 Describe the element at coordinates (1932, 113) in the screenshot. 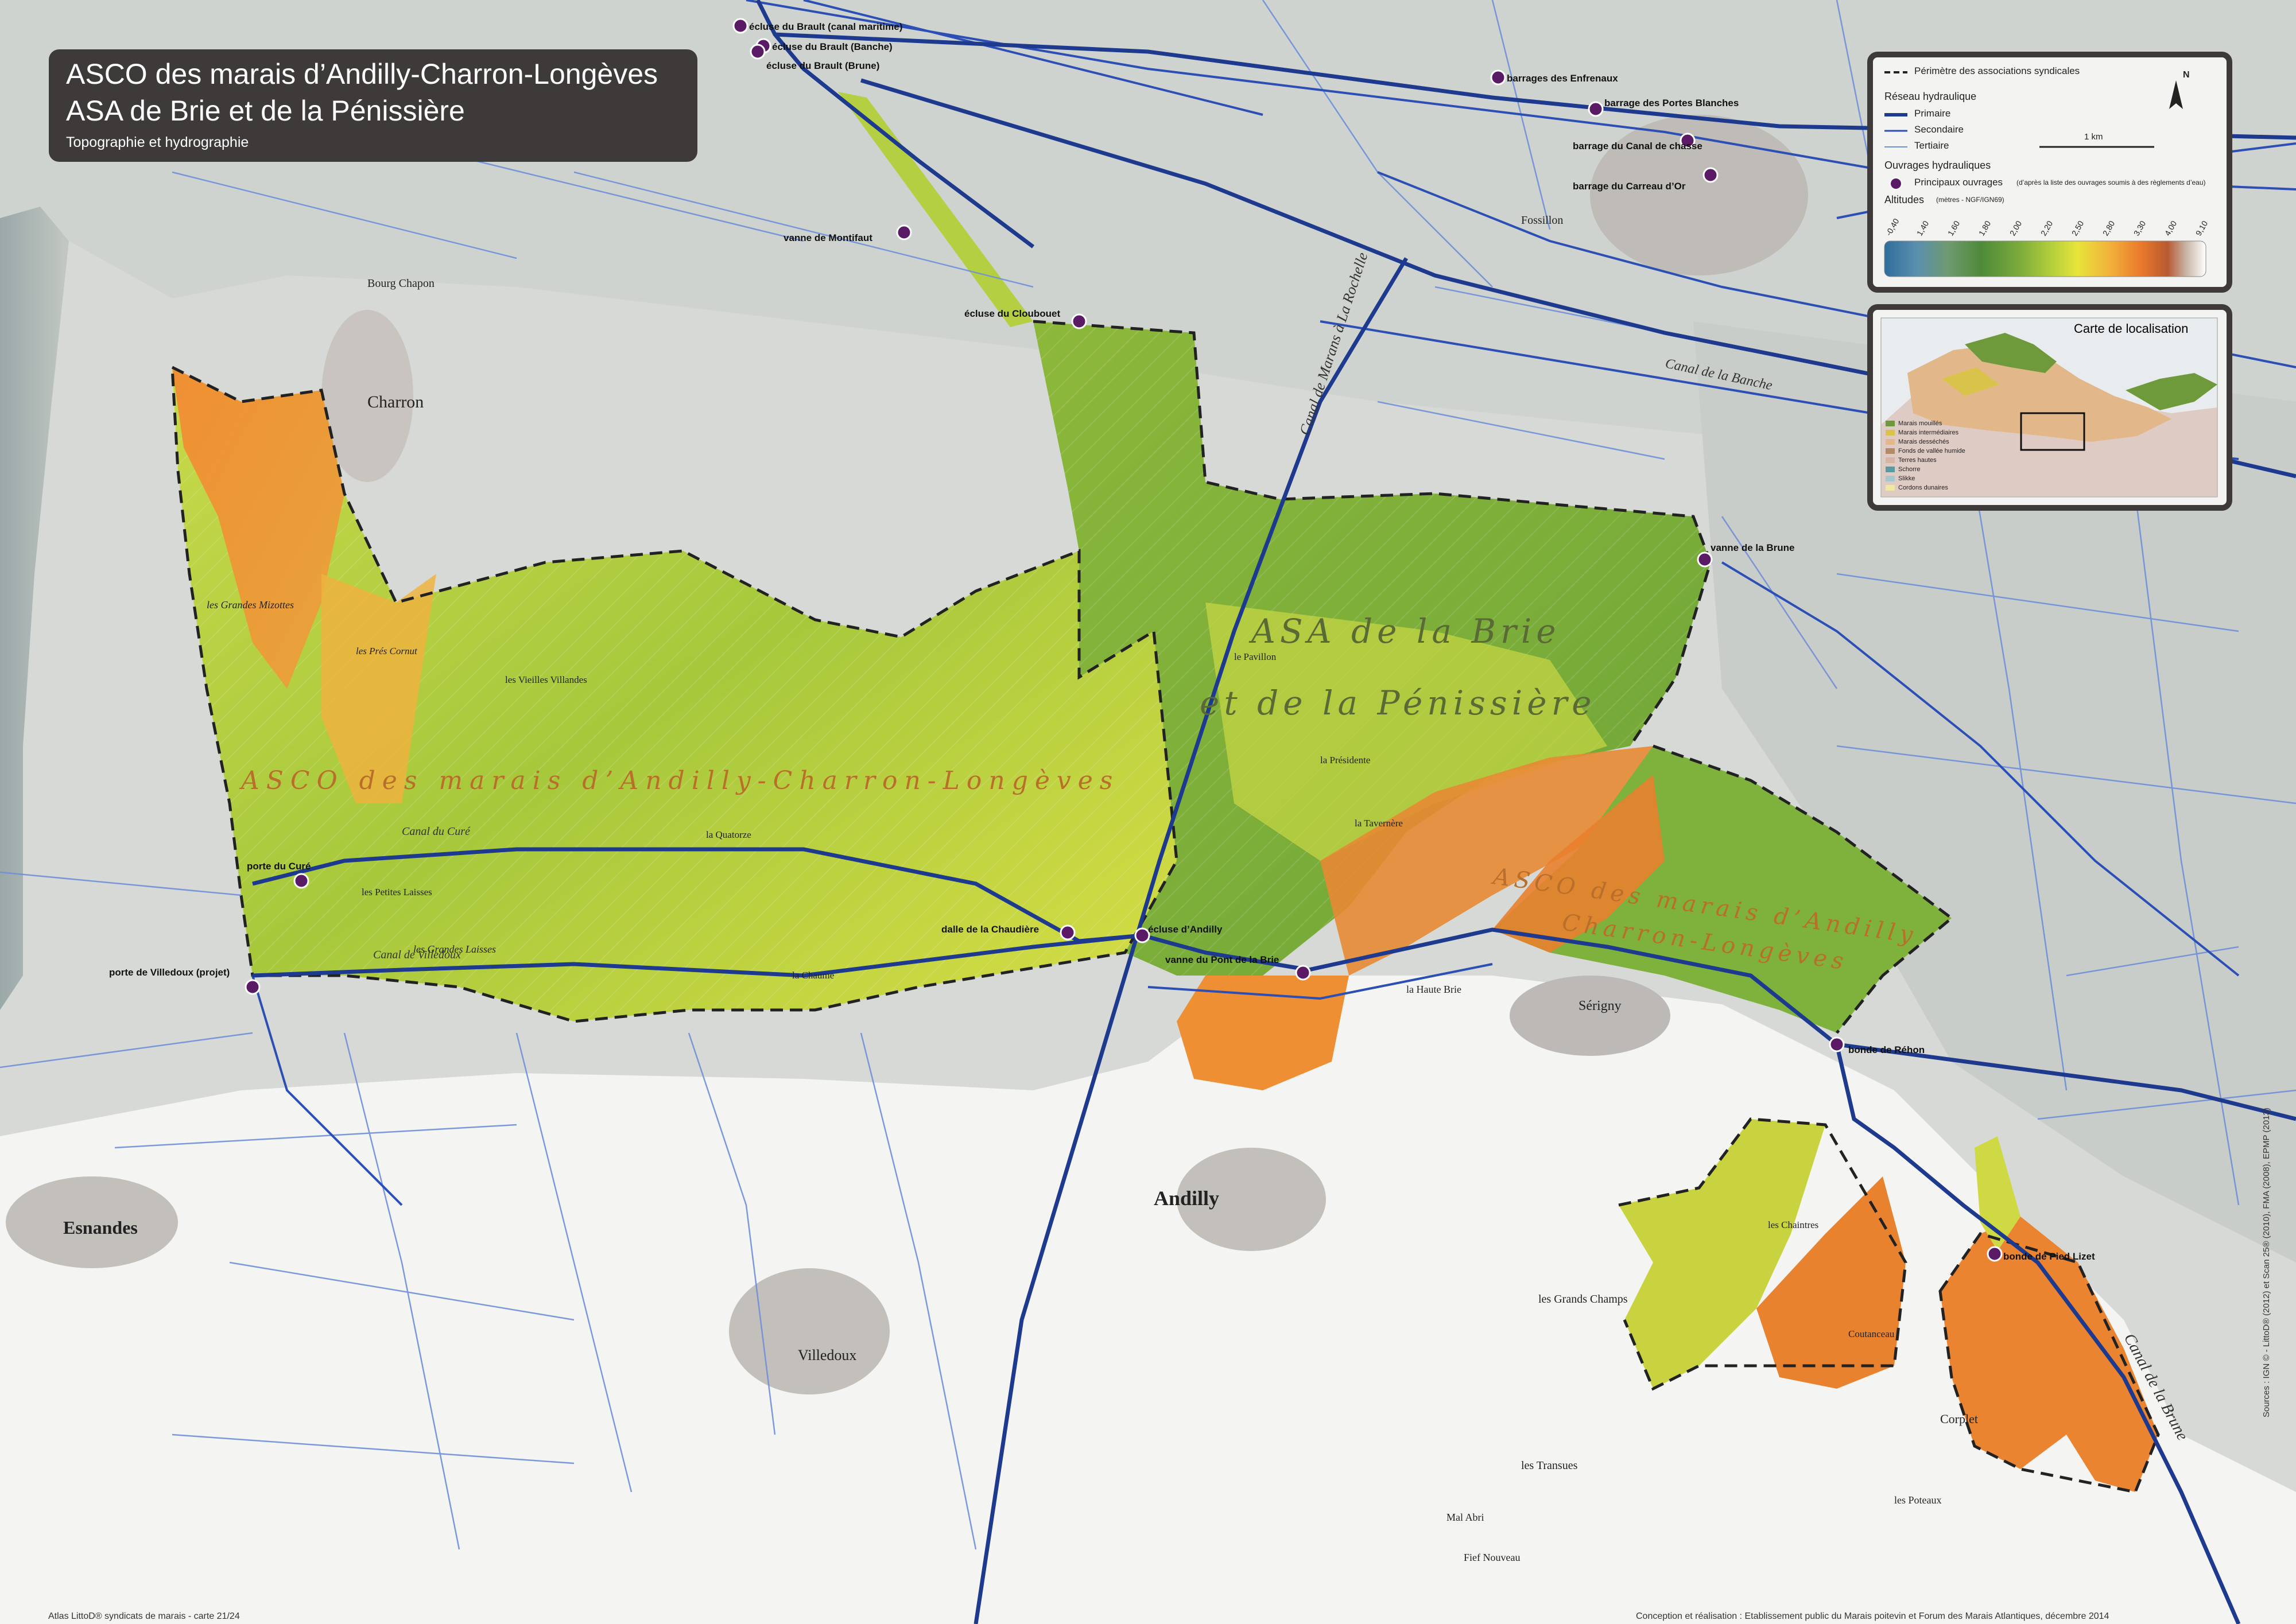

I see `legend-primary: Primaire` at that location.